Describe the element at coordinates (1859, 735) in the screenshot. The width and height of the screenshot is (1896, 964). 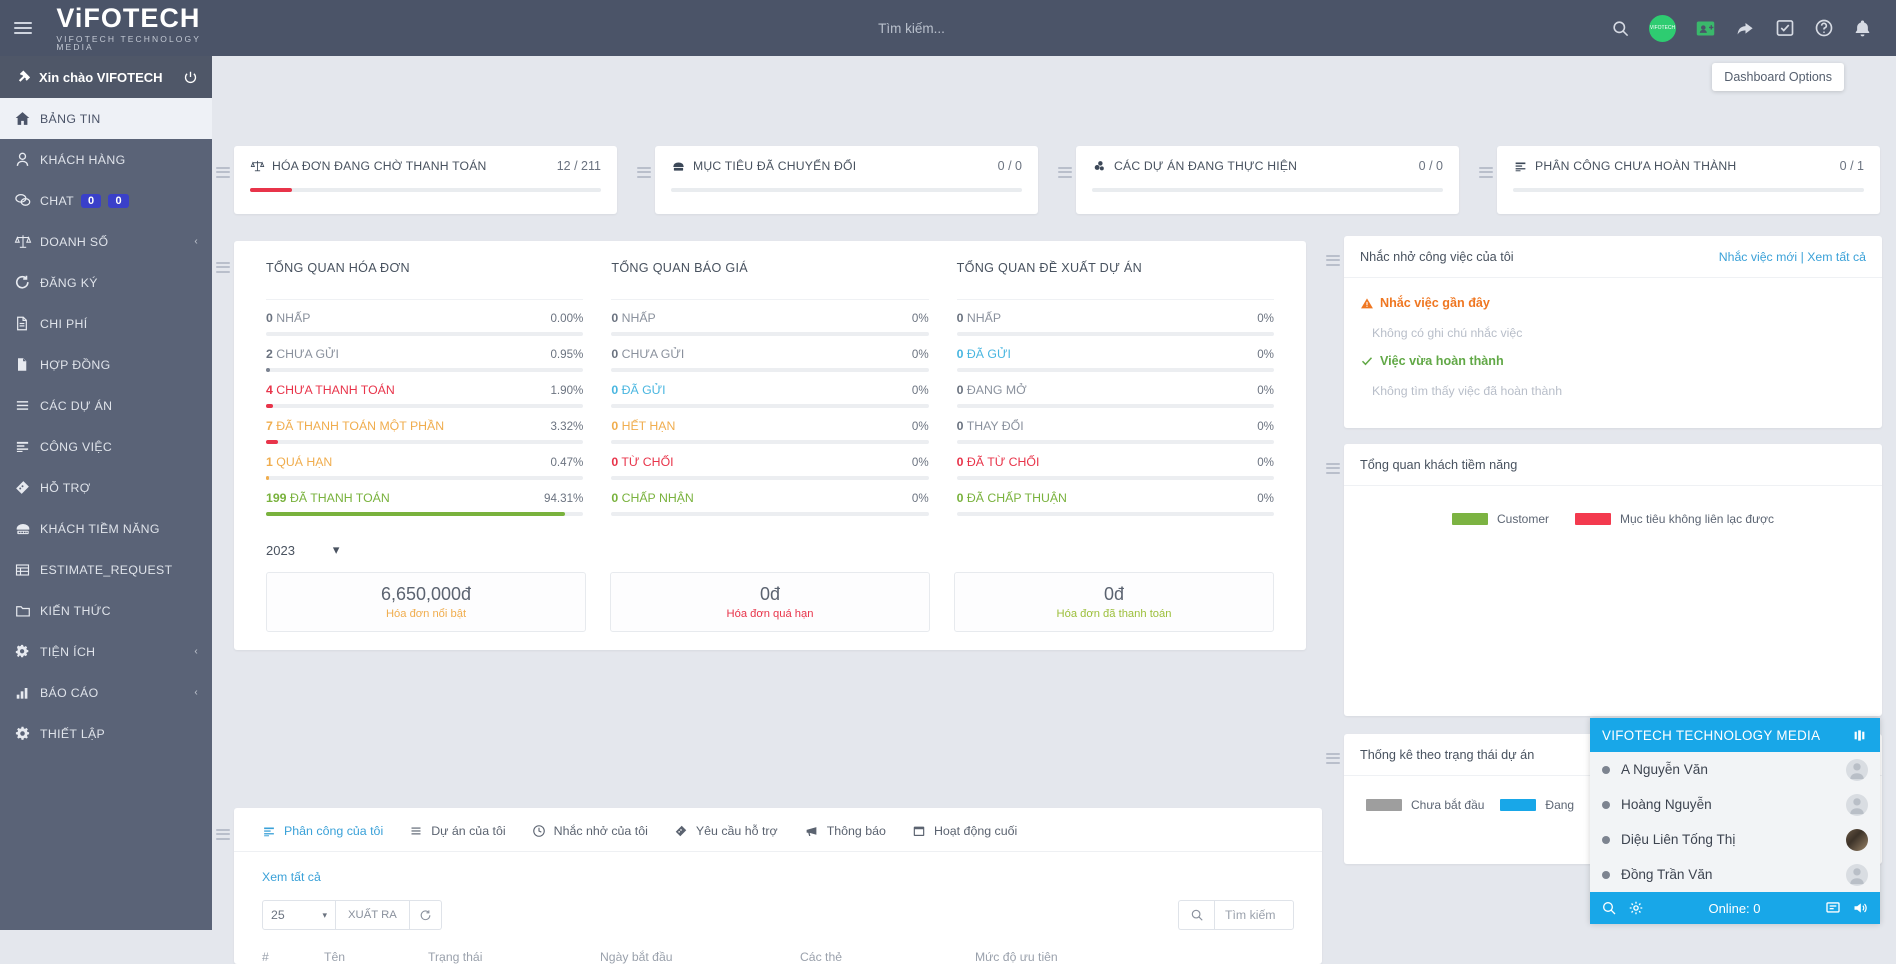
I see `collapse-icon` at that location.